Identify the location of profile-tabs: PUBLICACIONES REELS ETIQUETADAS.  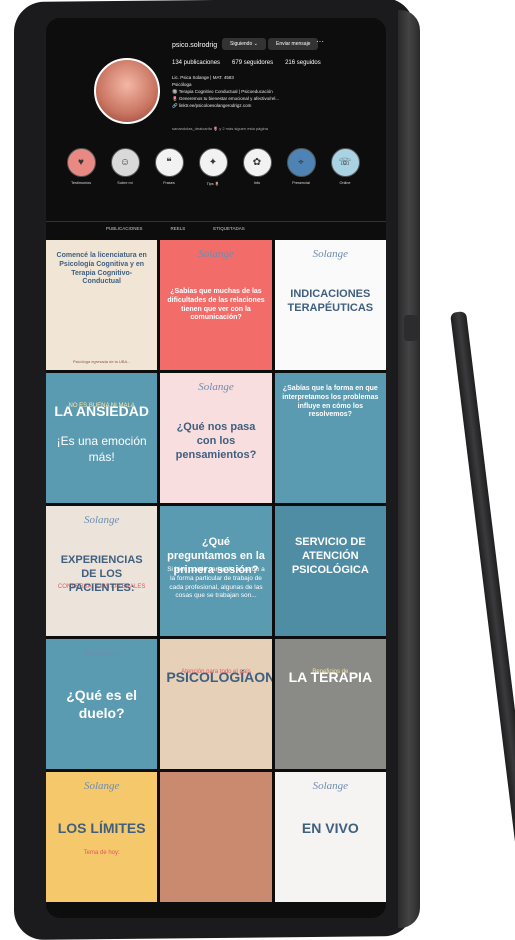
(175, 228).